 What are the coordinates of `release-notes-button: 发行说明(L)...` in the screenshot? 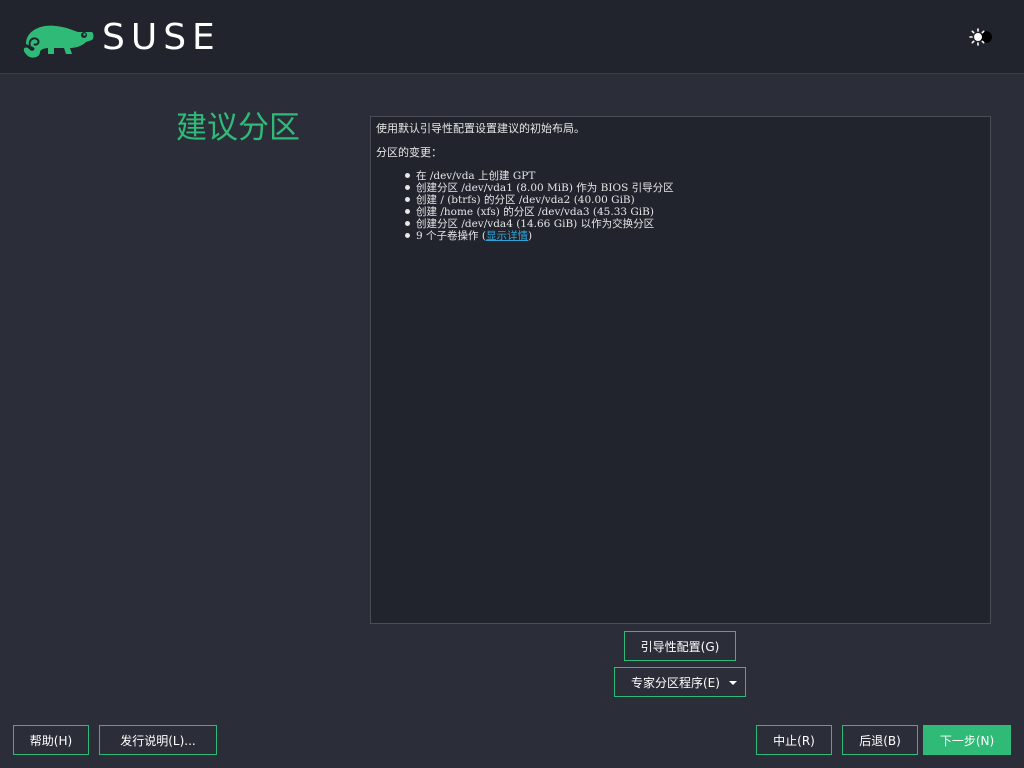 It's located at (158, 740).